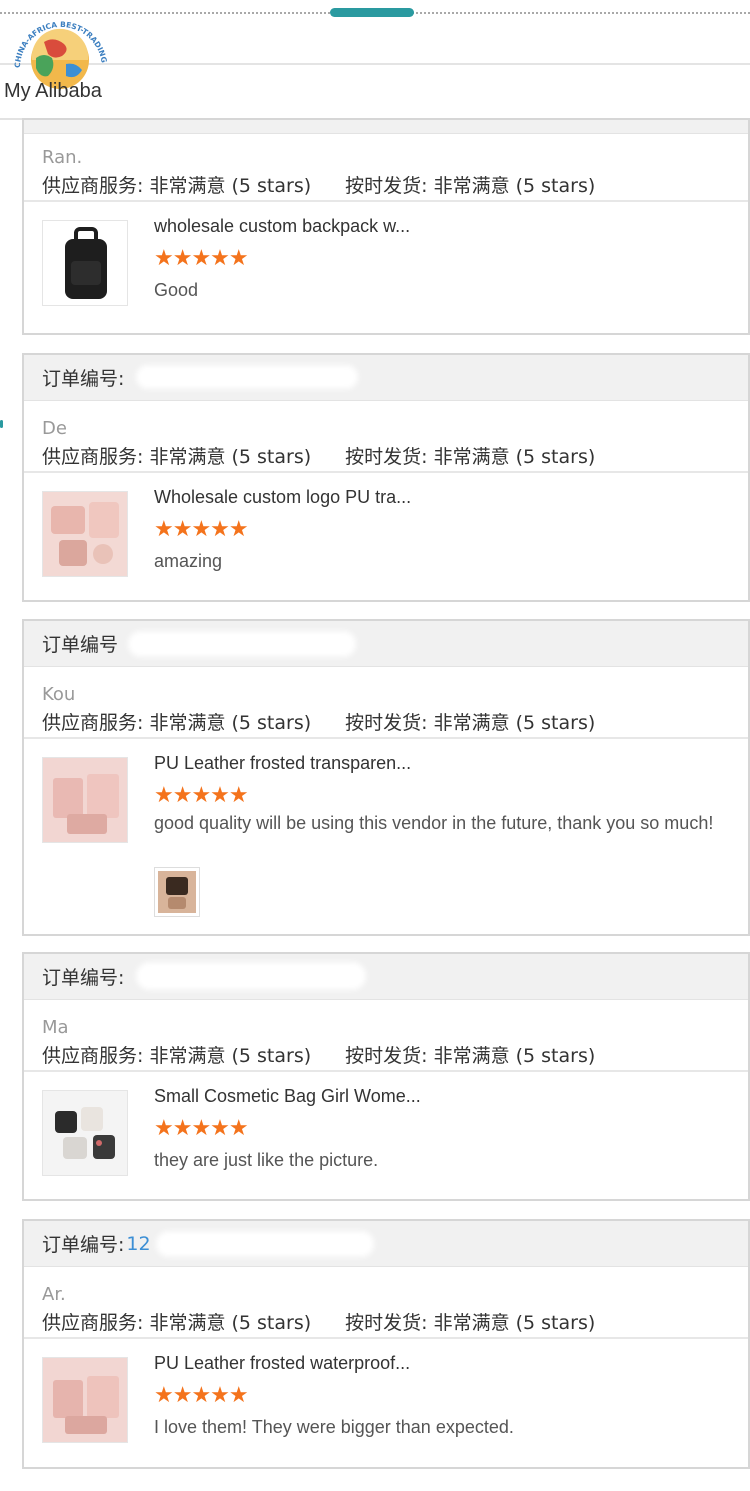 Image resolution: width=750 pixels, height=1491 pixels. I want to click on buyer-name: Ran., so click(62, 157).